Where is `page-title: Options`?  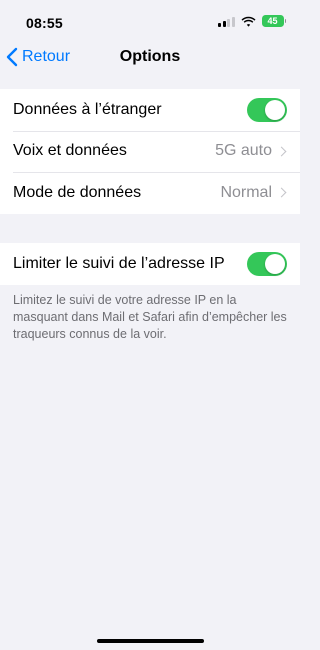
page-title: Options is located at coordinates (150, 56).